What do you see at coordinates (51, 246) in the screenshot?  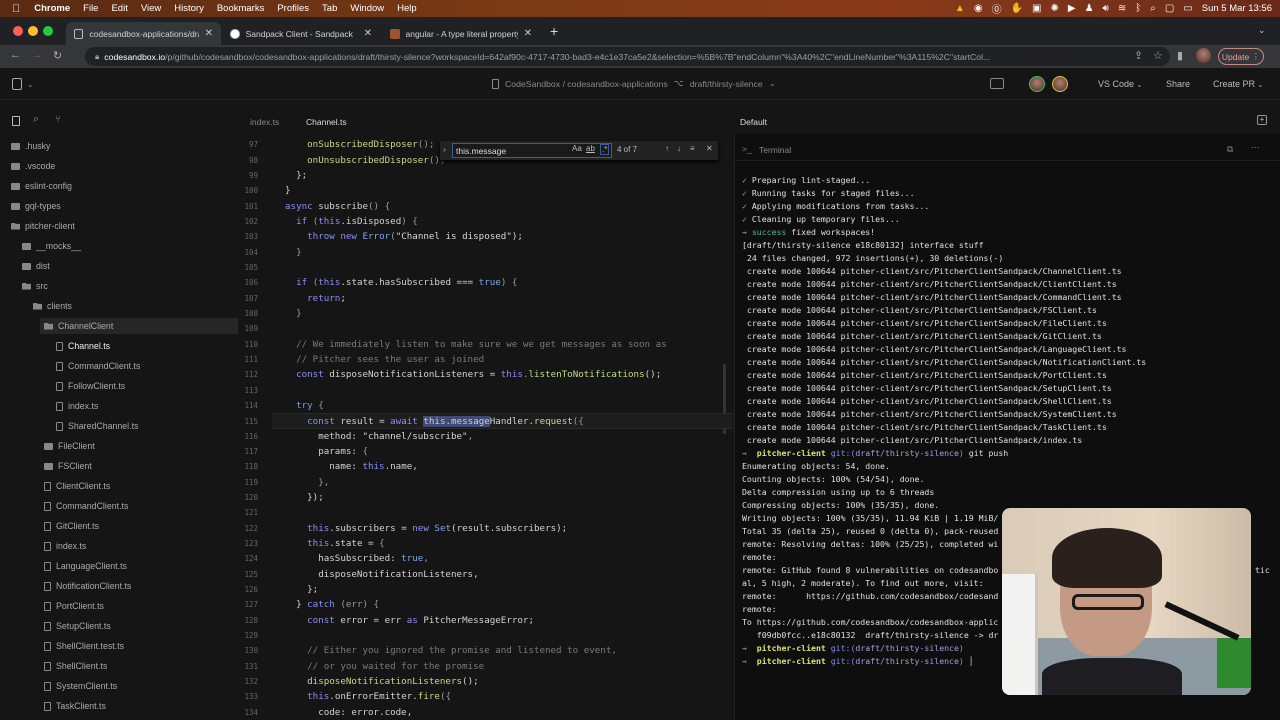 I see `file-tree-item: __mocks__` at bounding box center [51, 246].